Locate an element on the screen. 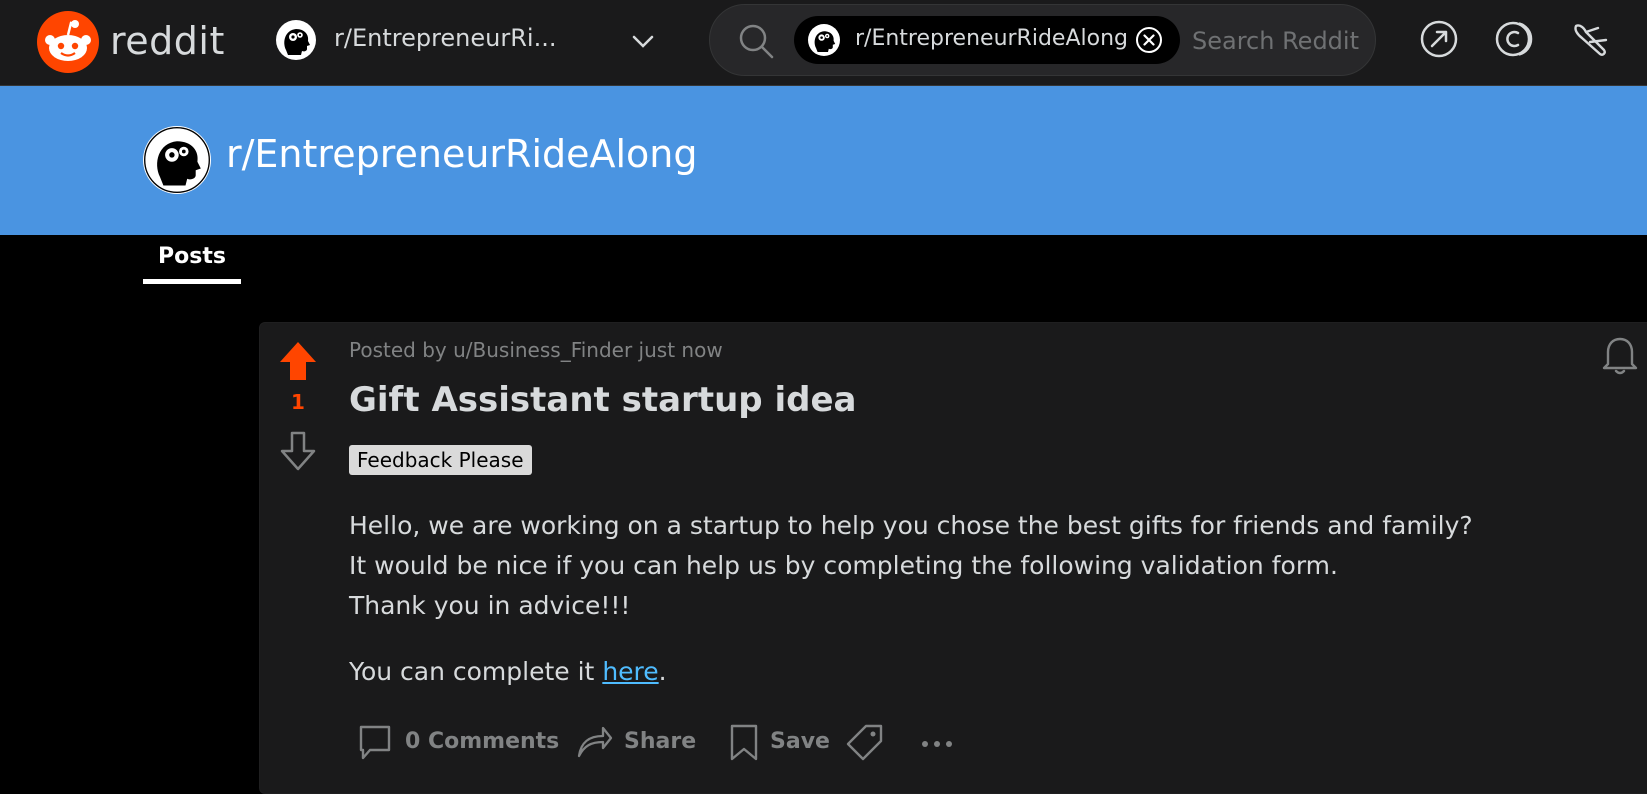 This screenshot has height=794, width=1647. all-icon is located at coordinates (1591, 39).